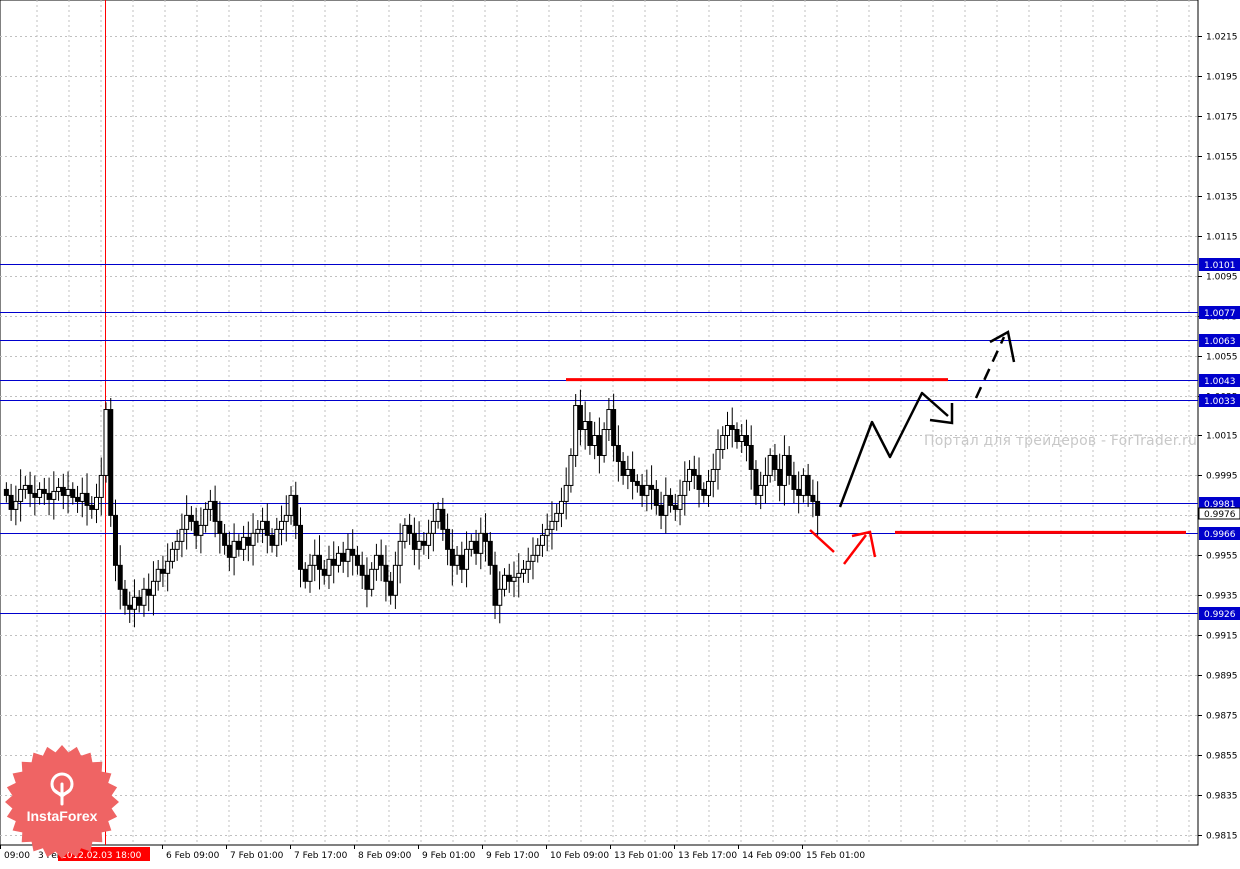 This screenshot has height=869, width=1240. What do you see at coordinates (513, 856) in the screenshot?
I see `x-tick-label: 9 Feb 17:00` at bounding box center [513, 856].